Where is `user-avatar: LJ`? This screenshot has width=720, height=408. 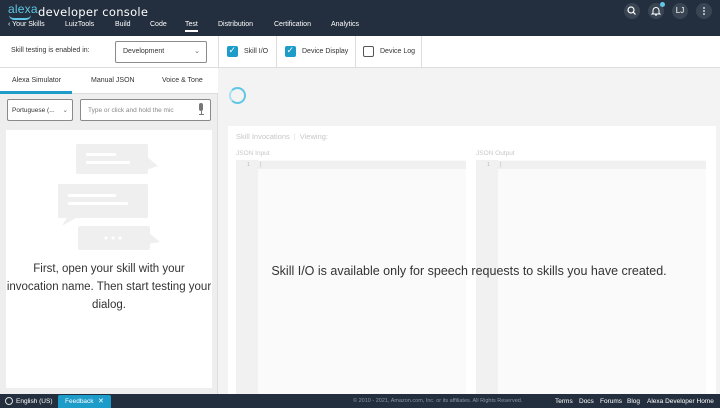 user-avatar: LJ is located at coordinates (680, 11).